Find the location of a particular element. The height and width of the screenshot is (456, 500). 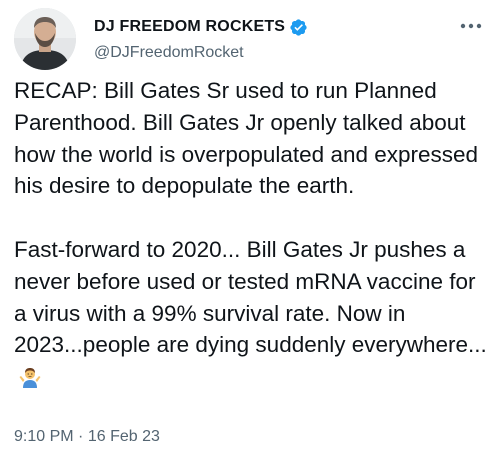

tweet-timestamp: 9:10 PM · 16 Feb 23 is located at coordinates (87, 437).